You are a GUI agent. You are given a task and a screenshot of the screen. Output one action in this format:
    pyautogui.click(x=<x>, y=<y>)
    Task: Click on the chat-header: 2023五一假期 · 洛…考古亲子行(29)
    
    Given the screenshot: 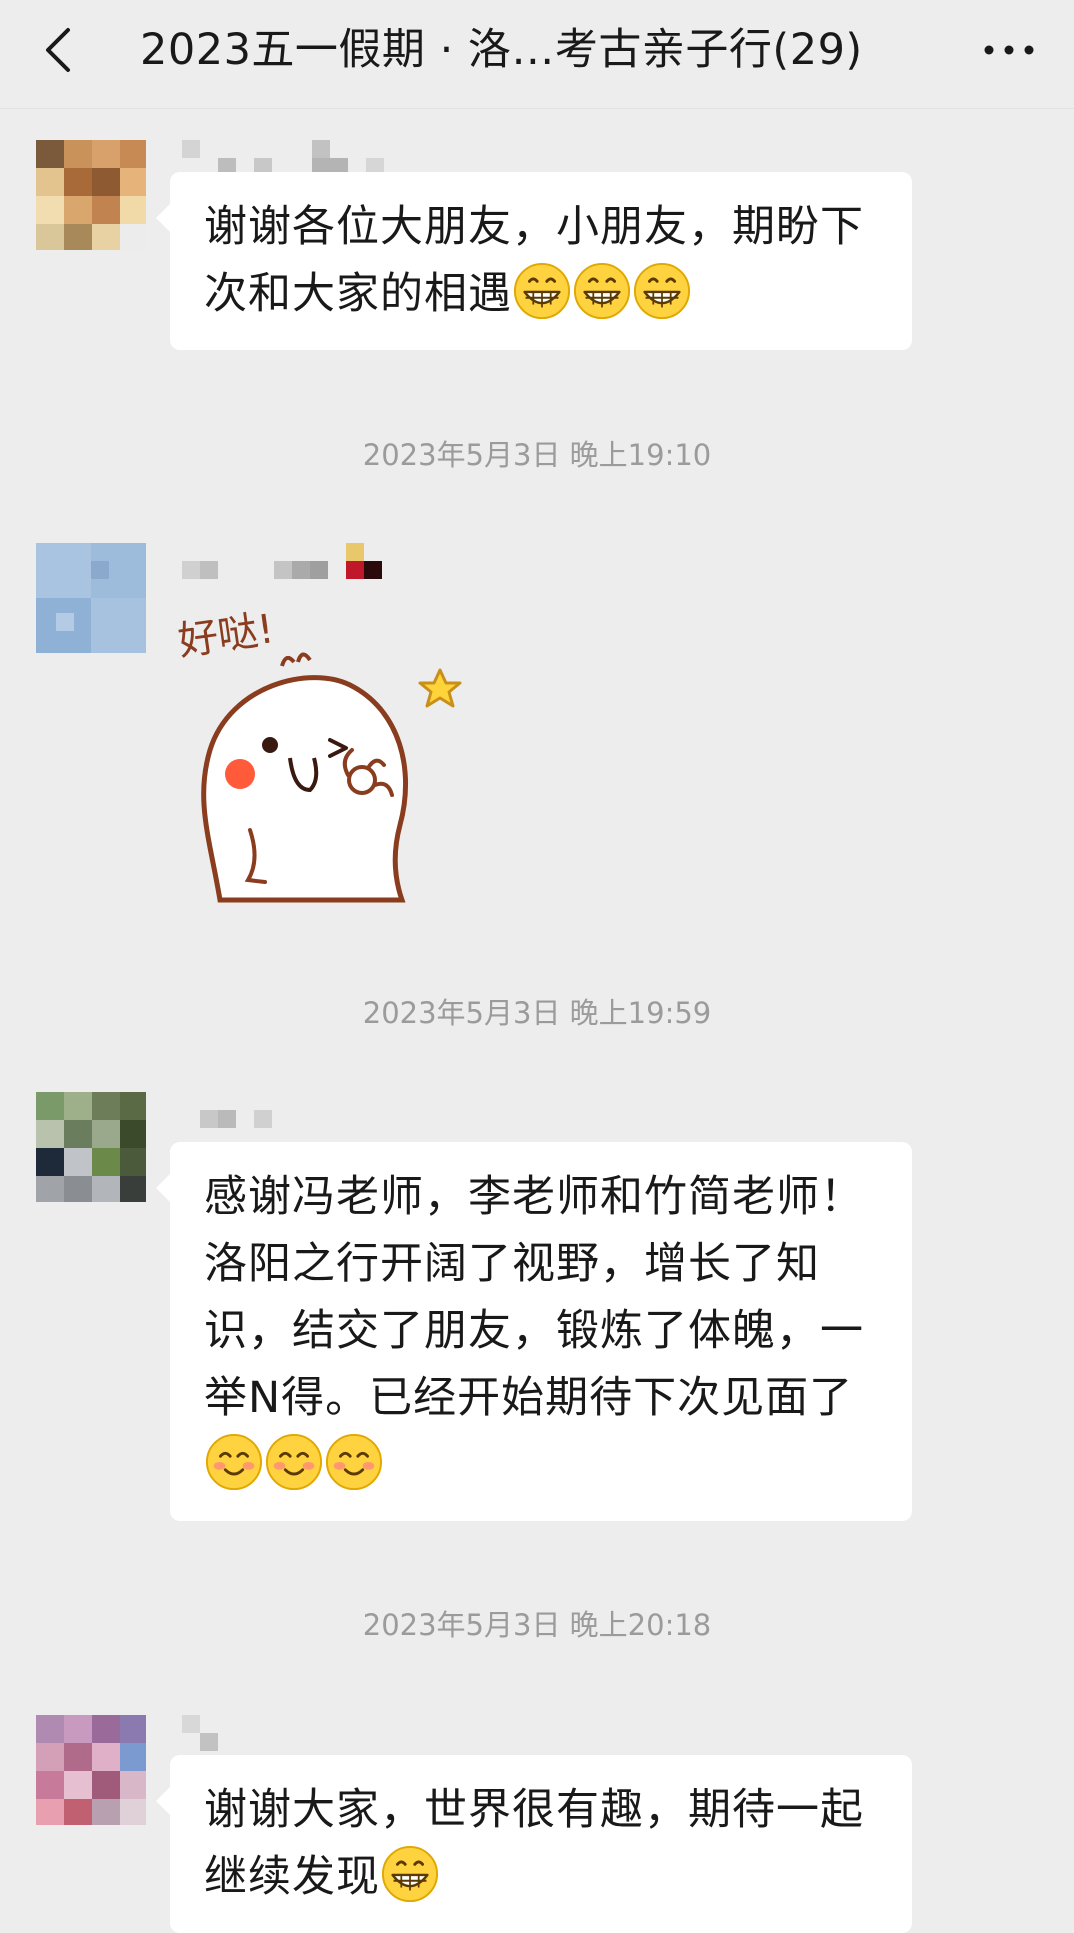 What is the action you would take?
    pyautogui.click(x=537, y=54)
    